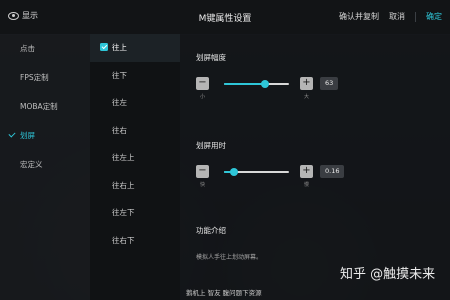 Image resolution: width=450 pixels, height=300 pixels. I want to click on direction-down-right: 往右下, so click(135, 241).